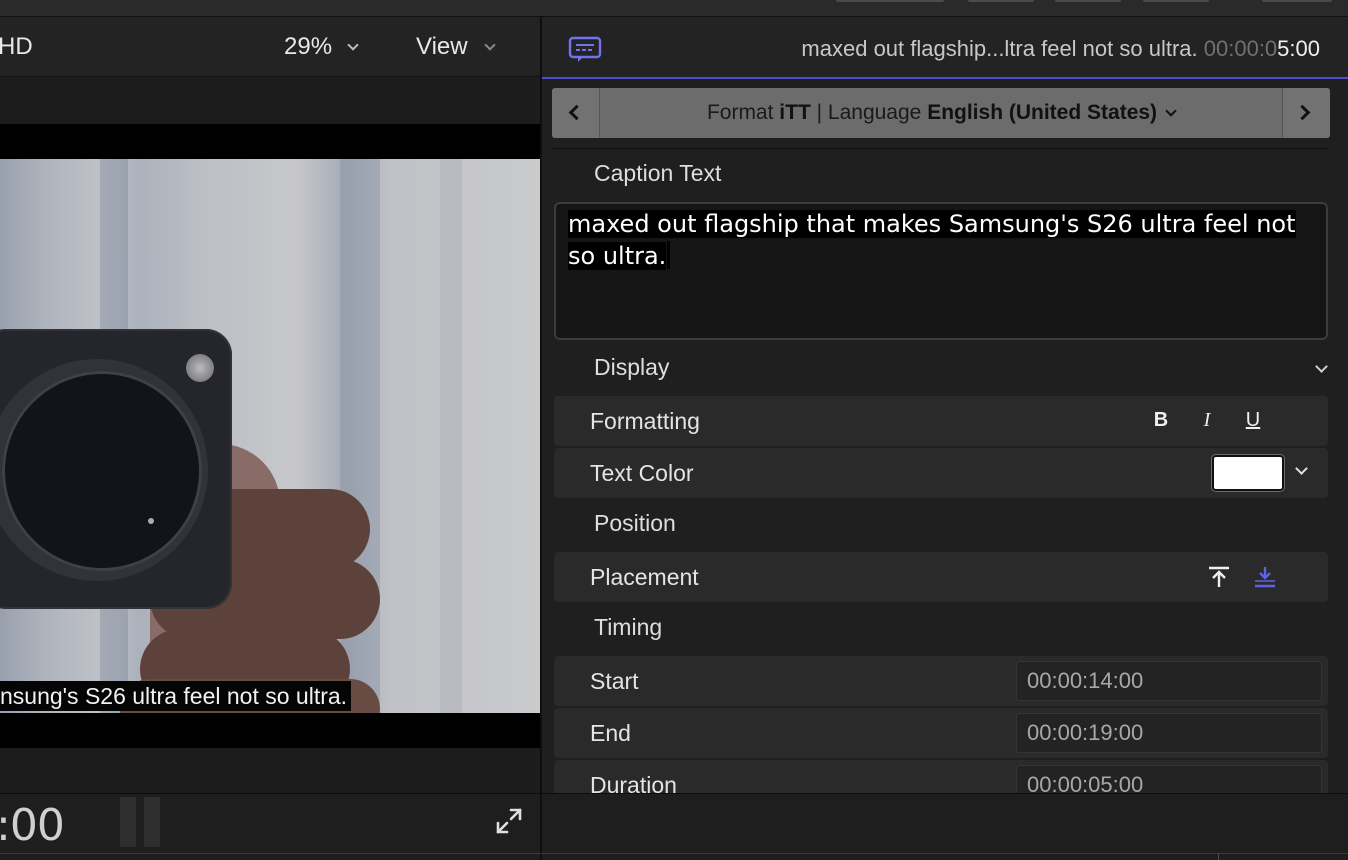 The width and height of the screenshot is (1348, 860). I want to click on caption-overlay: nsung's S26 ultra feel not so ultra., so click(176, 696).